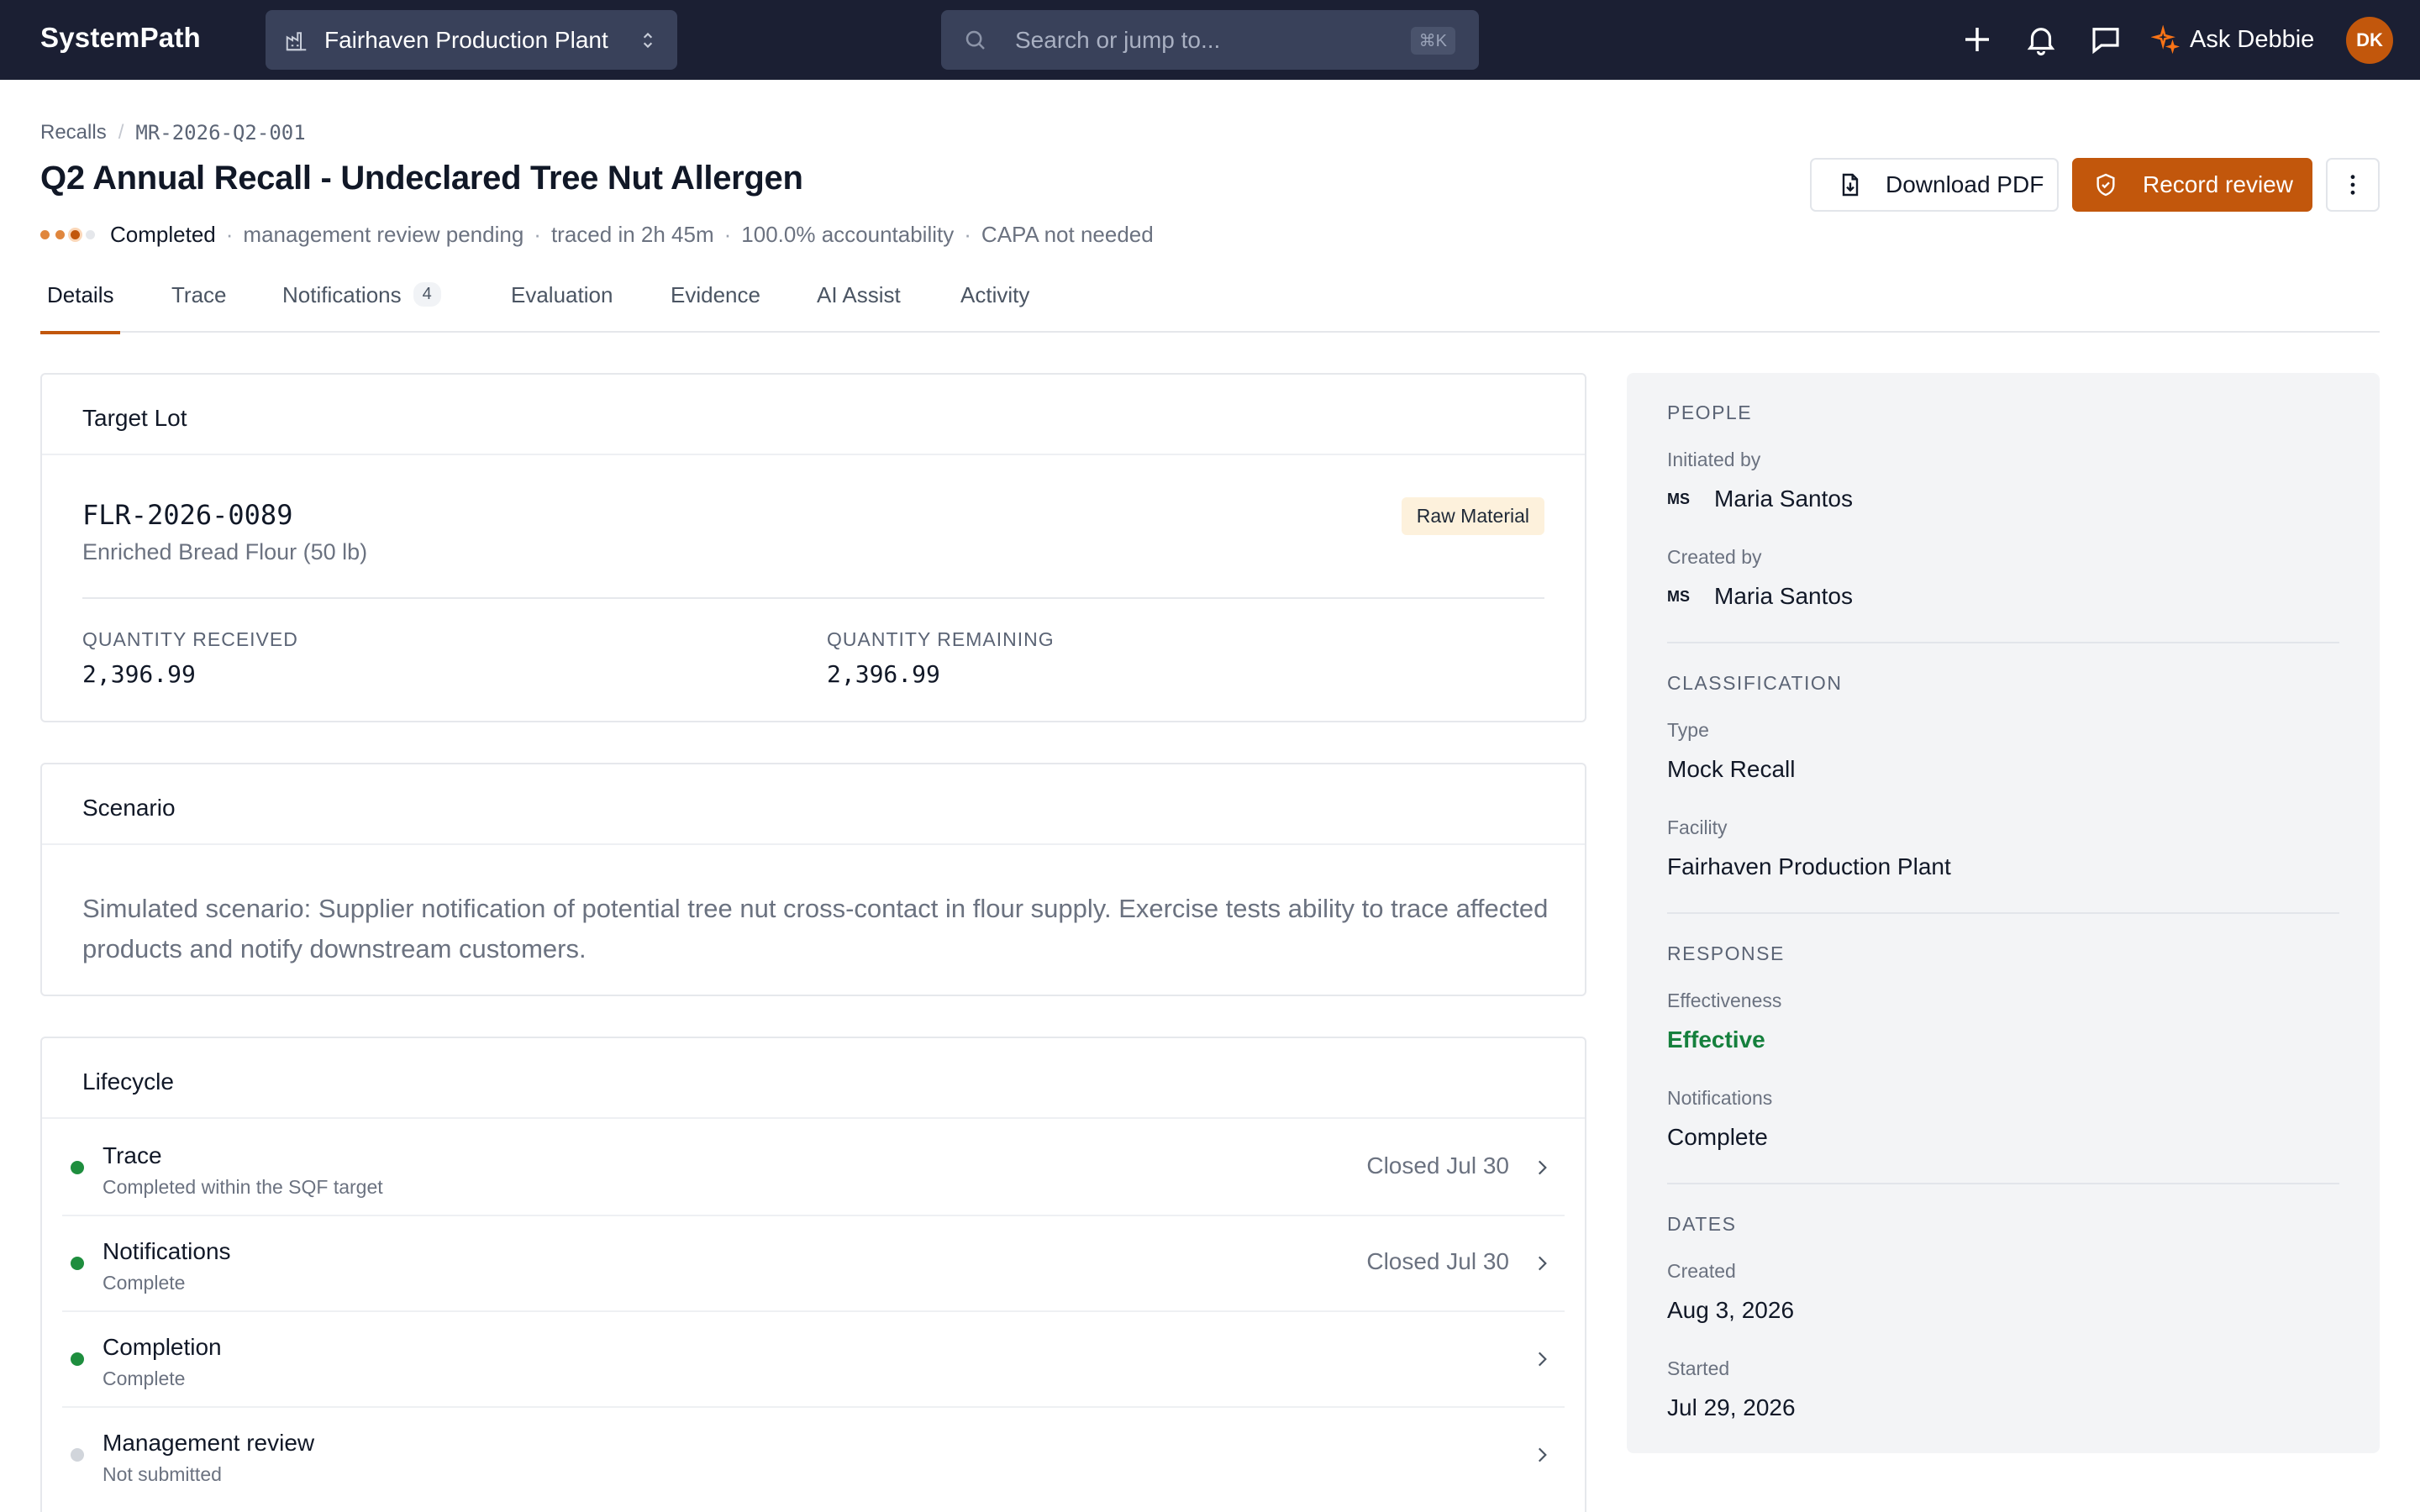  I want to click on initiated-by-person: MS Maria Santos, so click(1760, 499).